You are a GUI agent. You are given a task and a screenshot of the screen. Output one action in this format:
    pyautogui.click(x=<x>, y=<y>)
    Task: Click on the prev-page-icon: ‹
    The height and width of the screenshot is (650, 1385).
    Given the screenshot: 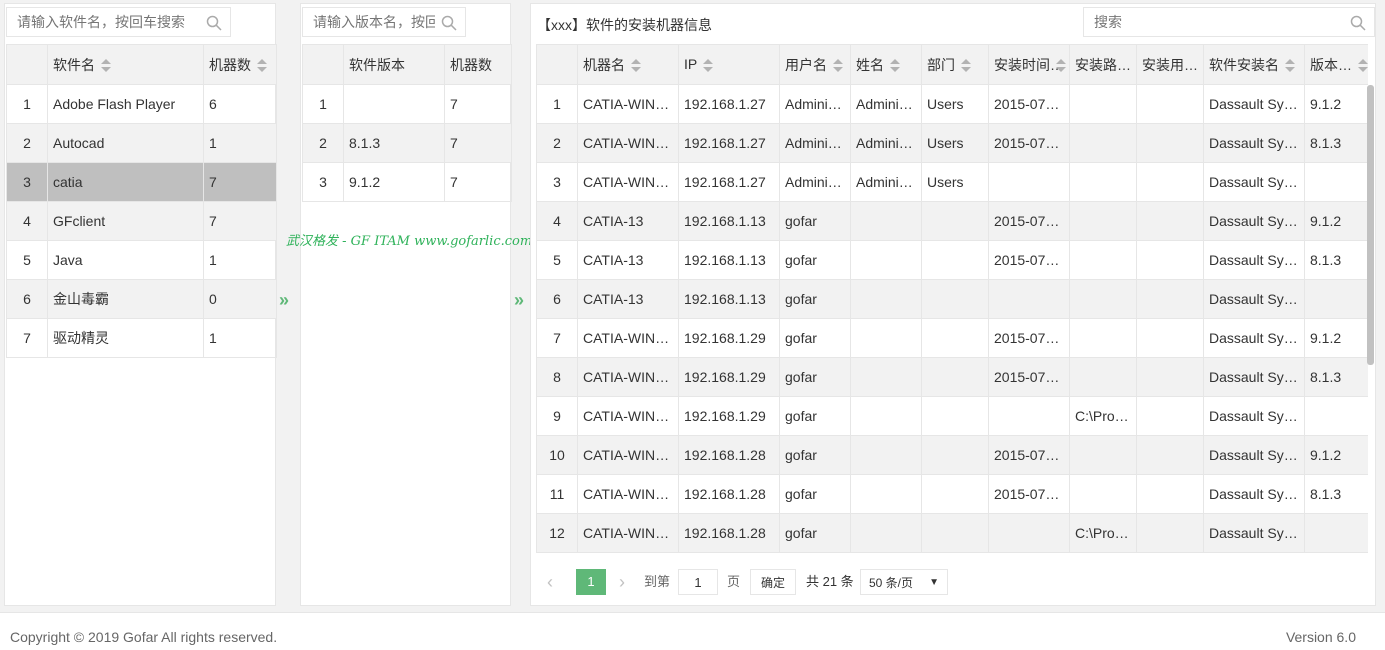 What is the action you would take?
    pyautogui.click(x=557, y=582)
    